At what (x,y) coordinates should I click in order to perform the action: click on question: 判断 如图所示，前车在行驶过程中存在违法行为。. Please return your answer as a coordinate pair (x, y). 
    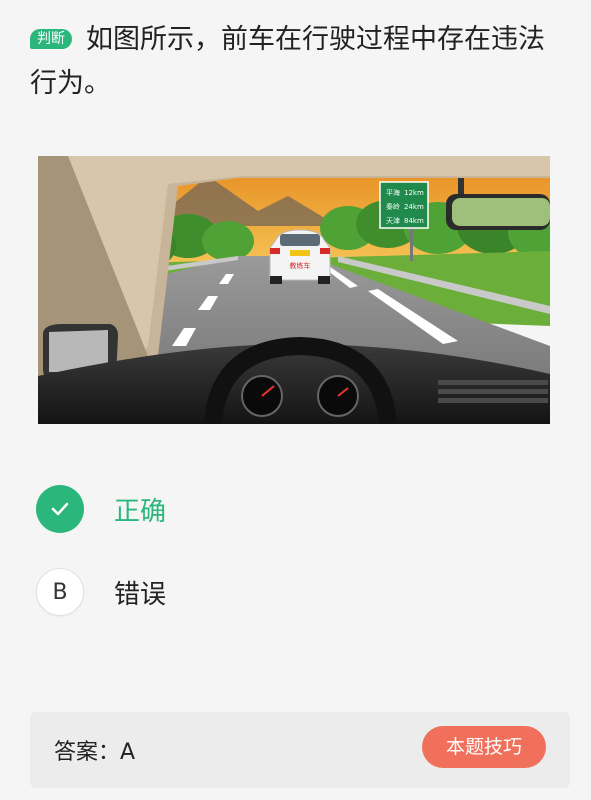
    Looking at the image, I should click on (300, 62).